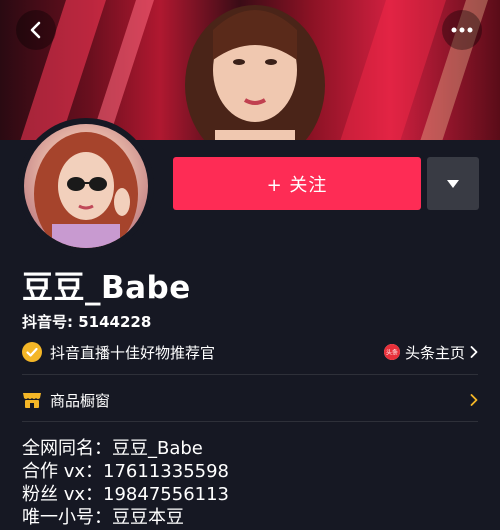 This screenshot has height=530, width=500. What do you see at coordinates (297, 183) in the screenshot?
I see `follow-button: + 关注` at bounding box center [297, 183].